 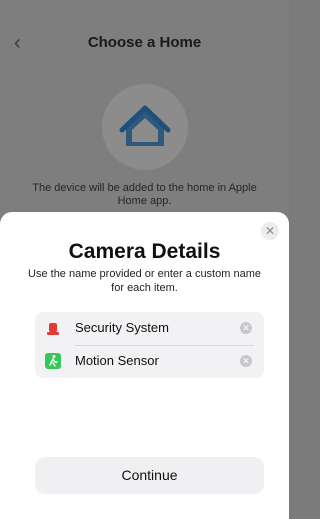 I want to click on motion-sensor-icon, so click(x=53, y=361).